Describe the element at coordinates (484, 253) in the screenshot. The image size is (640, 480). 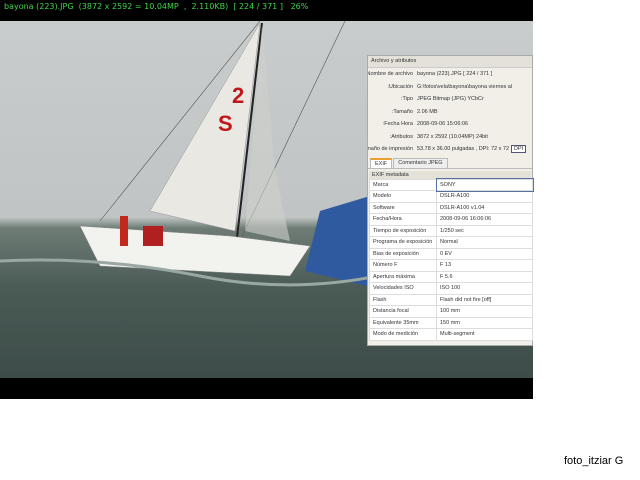
I see `exif-value: 0 EV` at that location.